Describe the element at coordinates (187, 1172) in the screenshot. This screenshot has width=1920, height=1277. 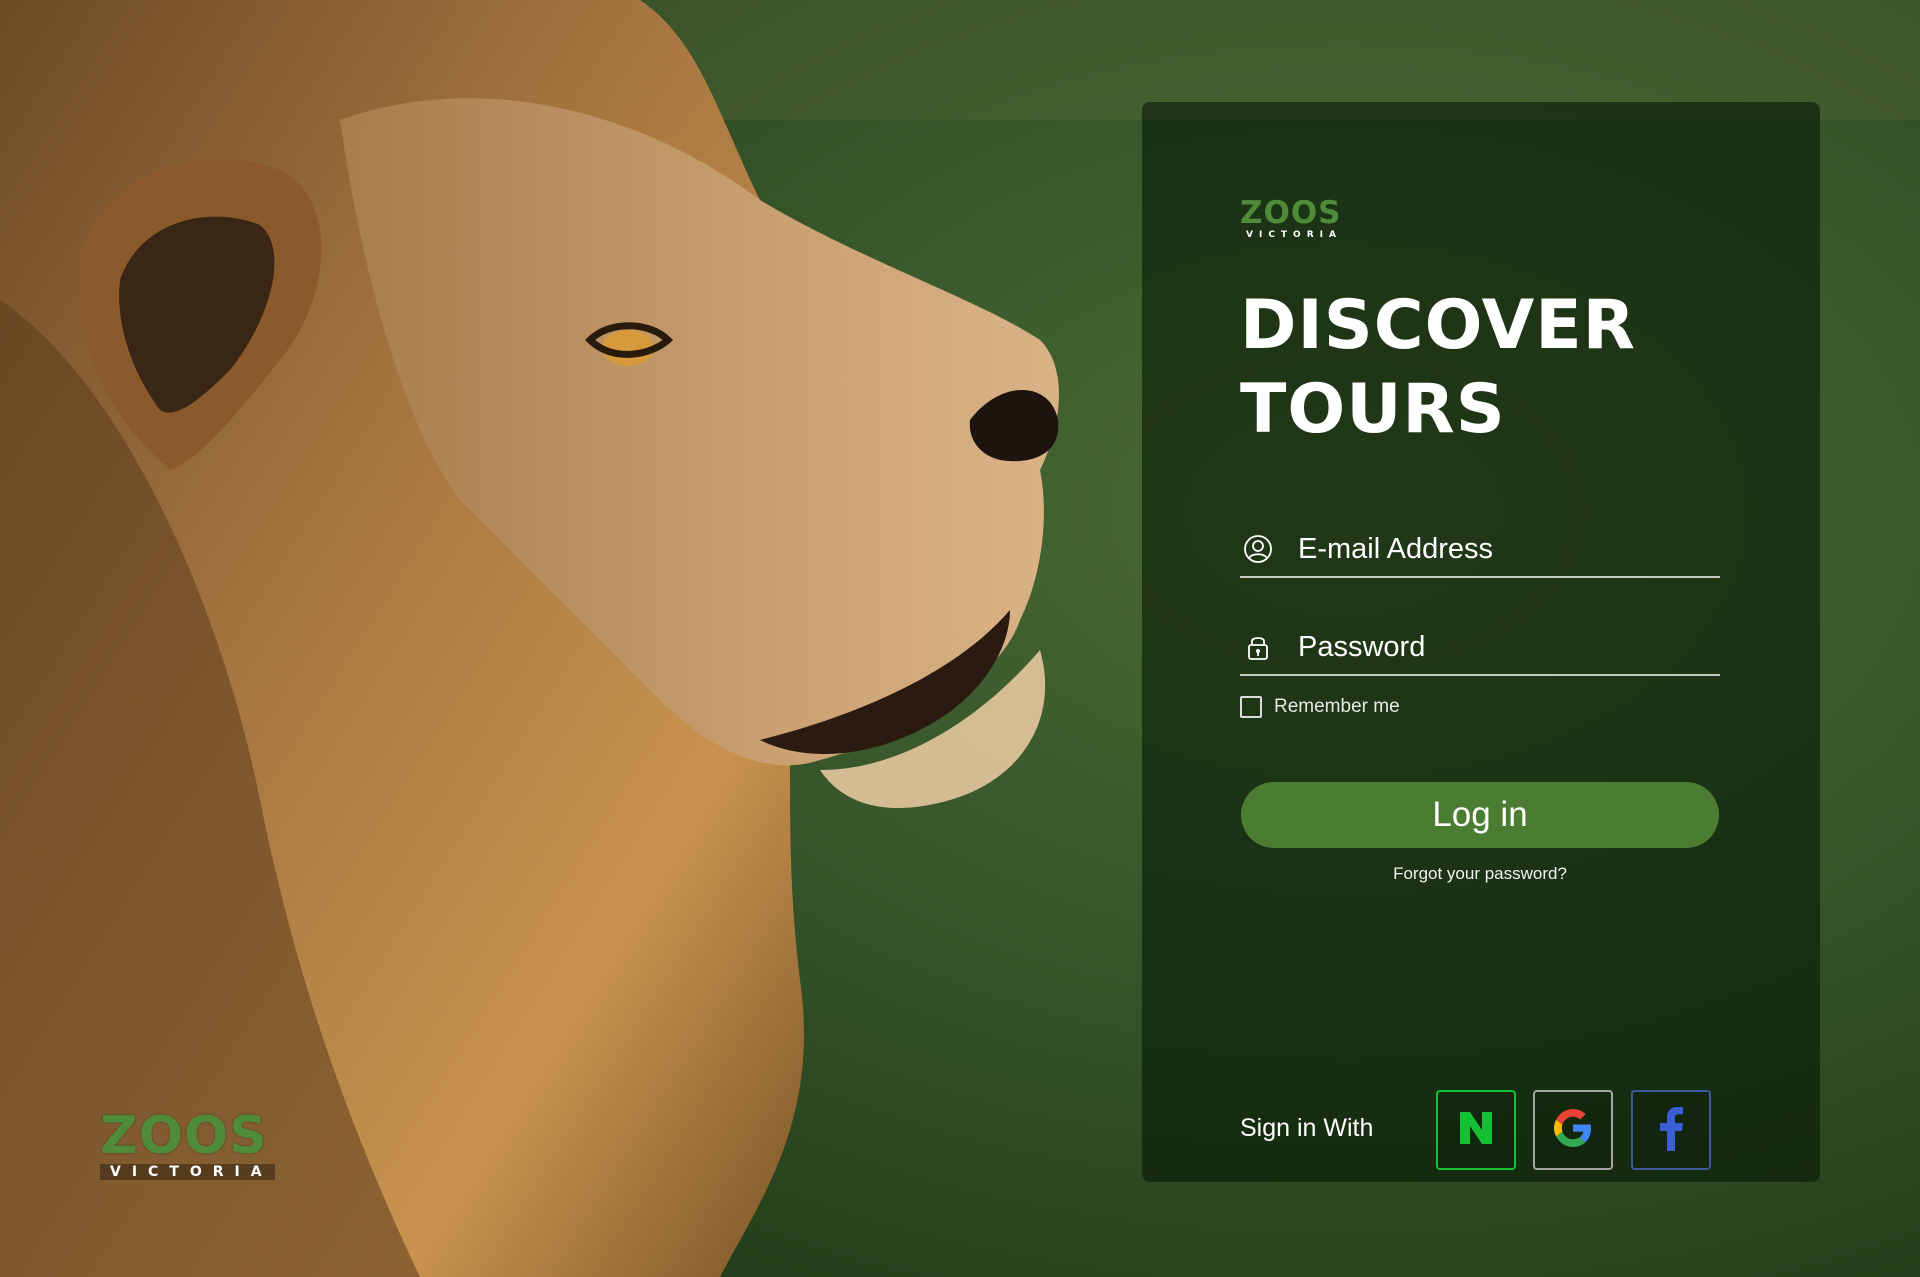
I see `watermark-sub-text: VICTORIA` at that location.